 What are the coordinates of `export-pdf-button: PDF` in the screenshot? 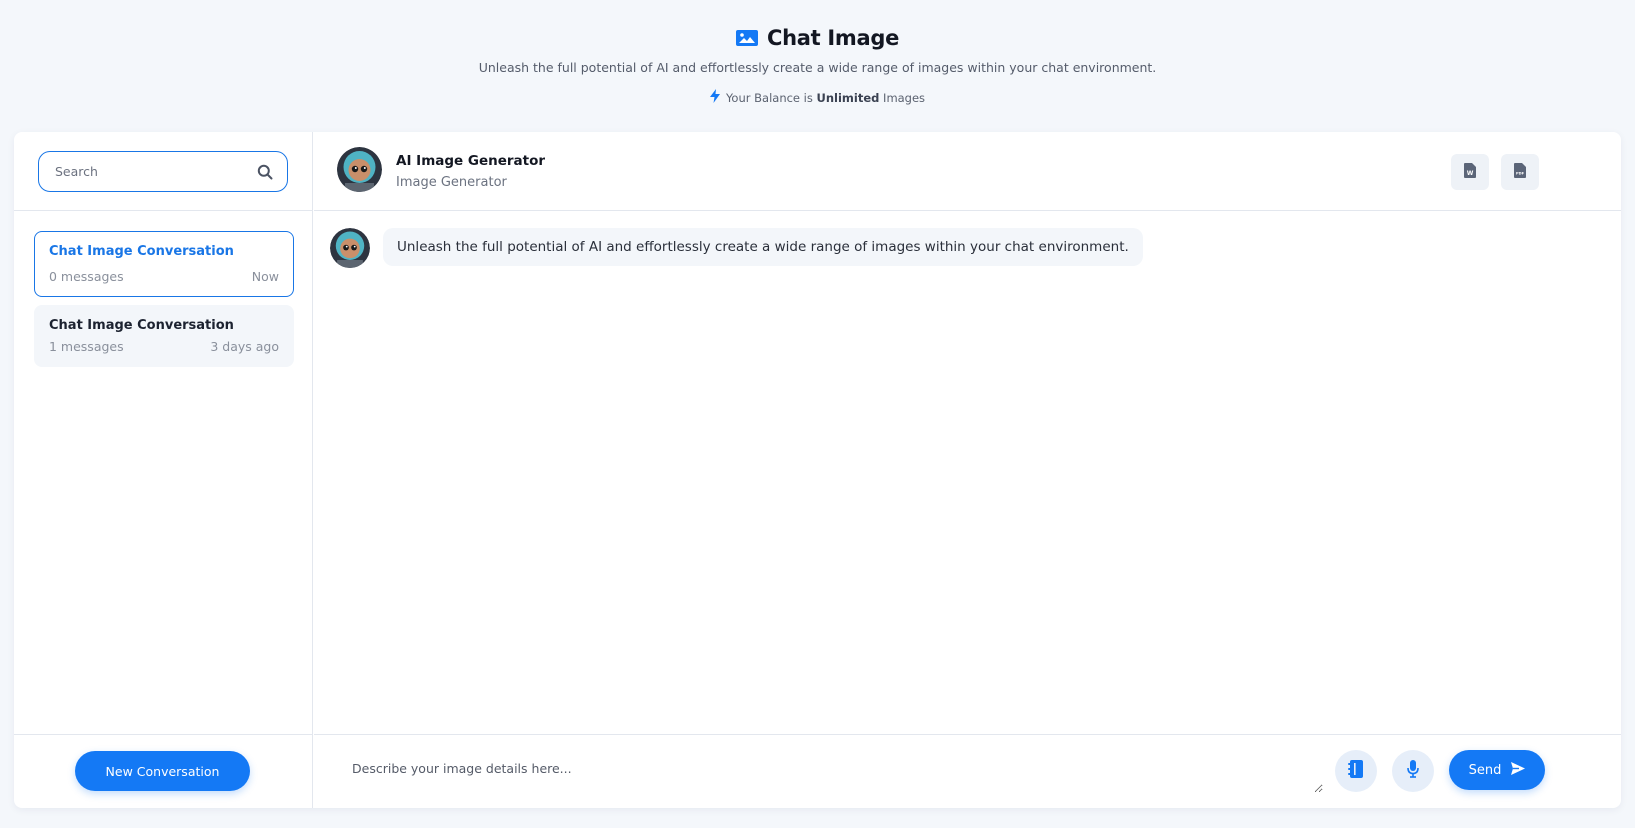 It's located at (1520, 172).